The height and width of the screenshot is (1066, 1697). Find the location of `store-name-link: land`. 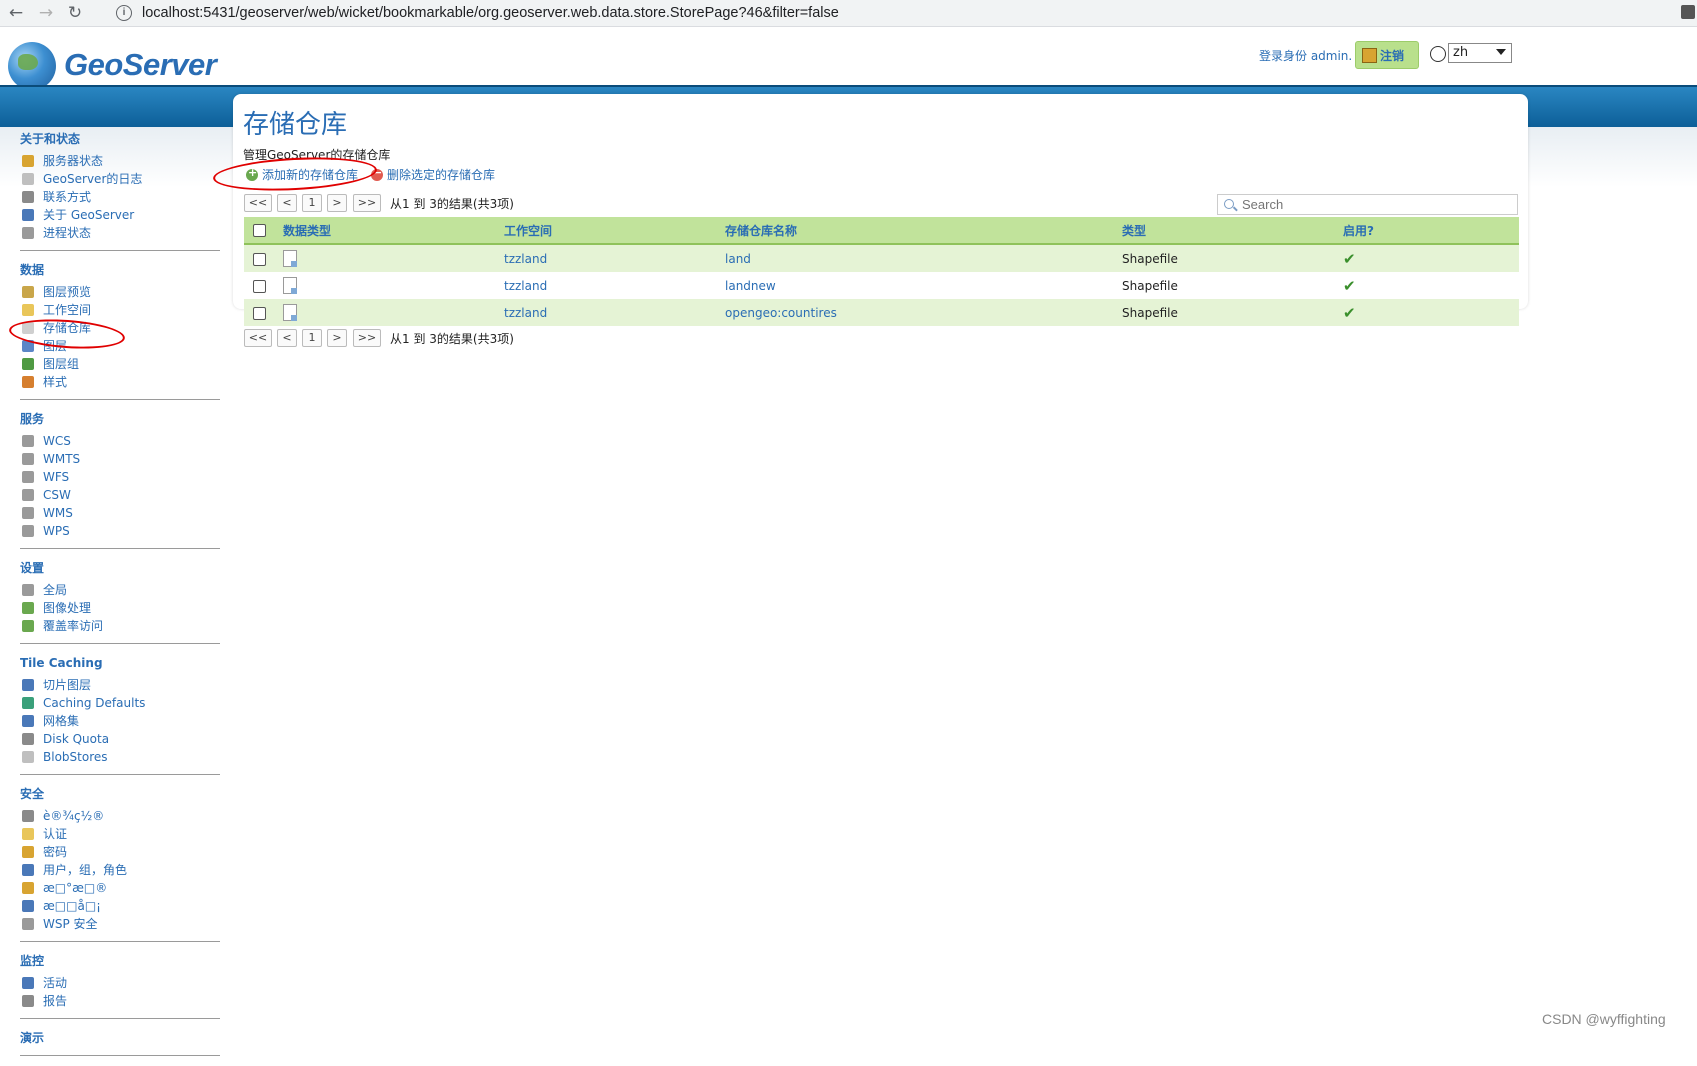

store-name-link: land is located at coordinates (738, 259).